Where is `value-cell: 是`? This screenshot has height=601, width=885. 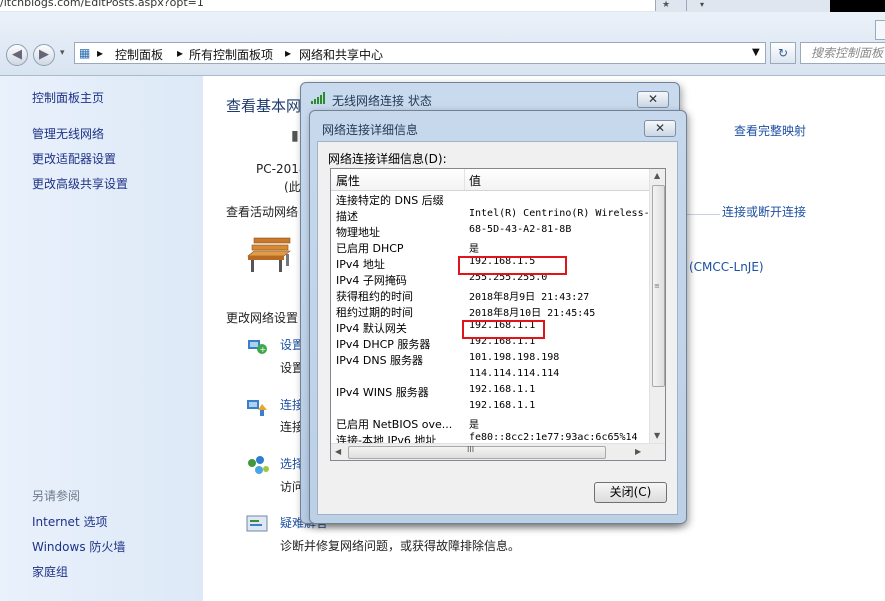
value-cell: 是 is located at coordinates (474, 425).